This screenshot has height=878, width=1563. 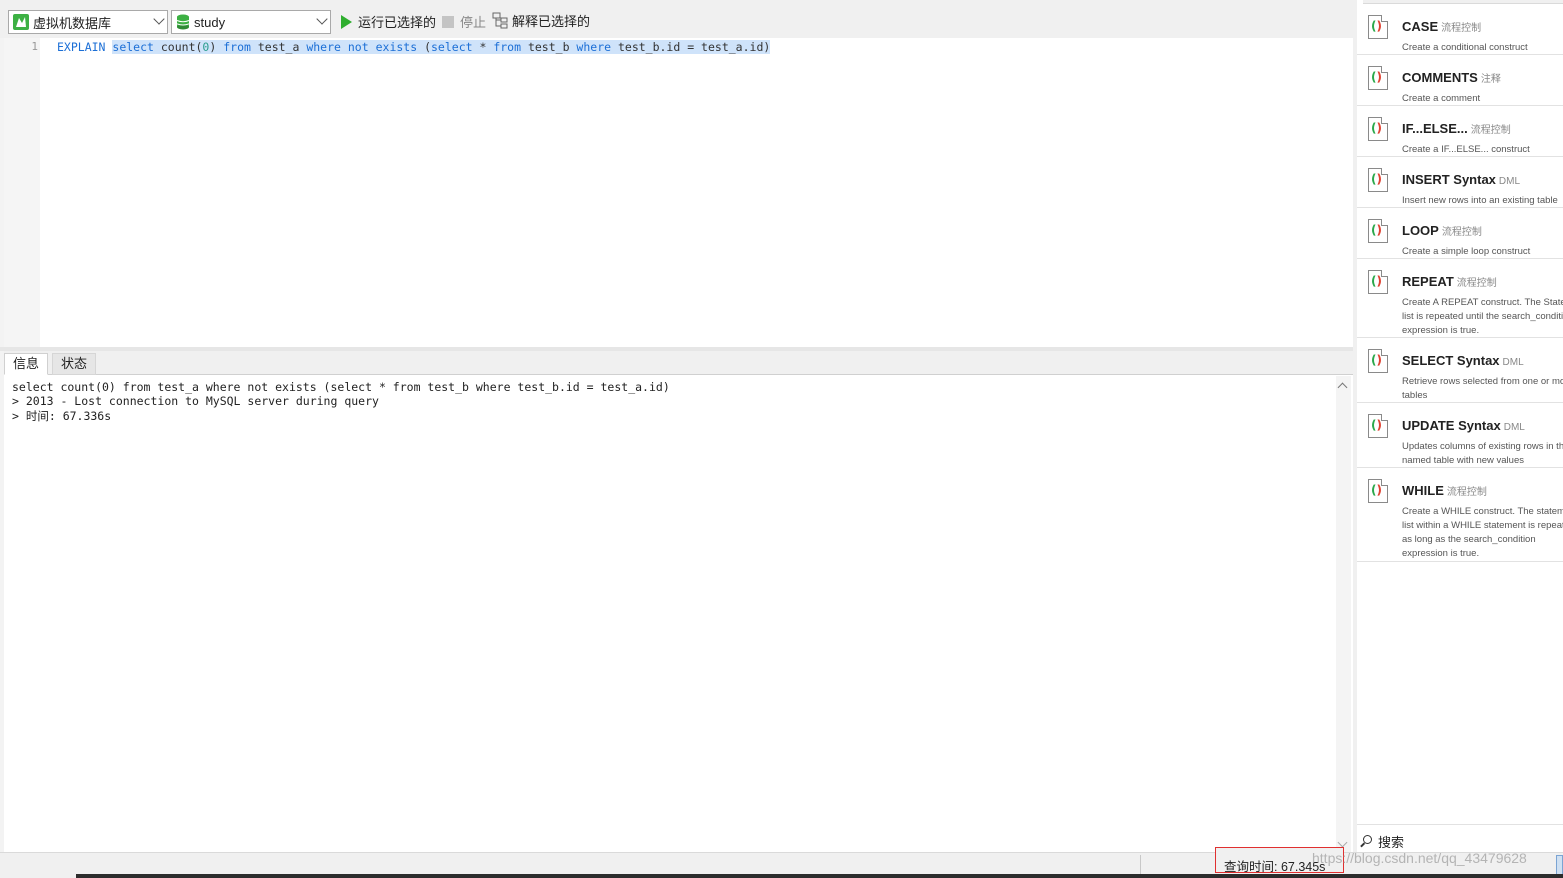 I want to click on snippet-description: Create a IF...ELSE... construct, so click(x=1466, y=149).